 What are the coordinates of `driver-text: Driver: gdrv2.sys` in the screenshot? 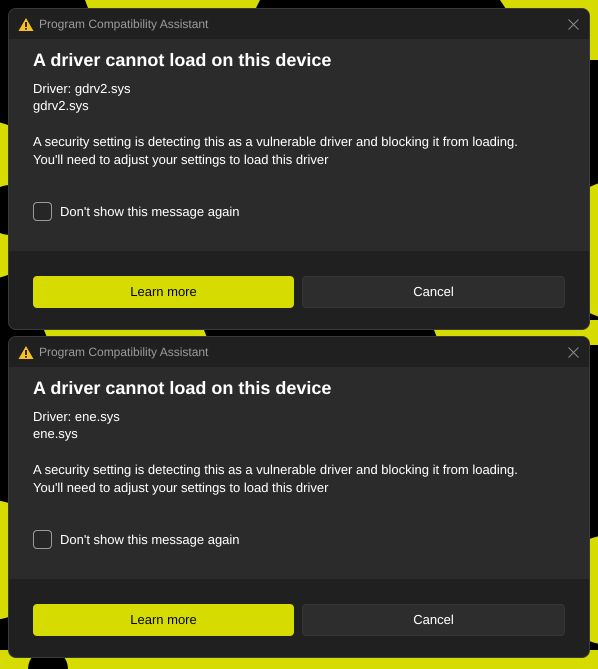 It's located at (82, 88).